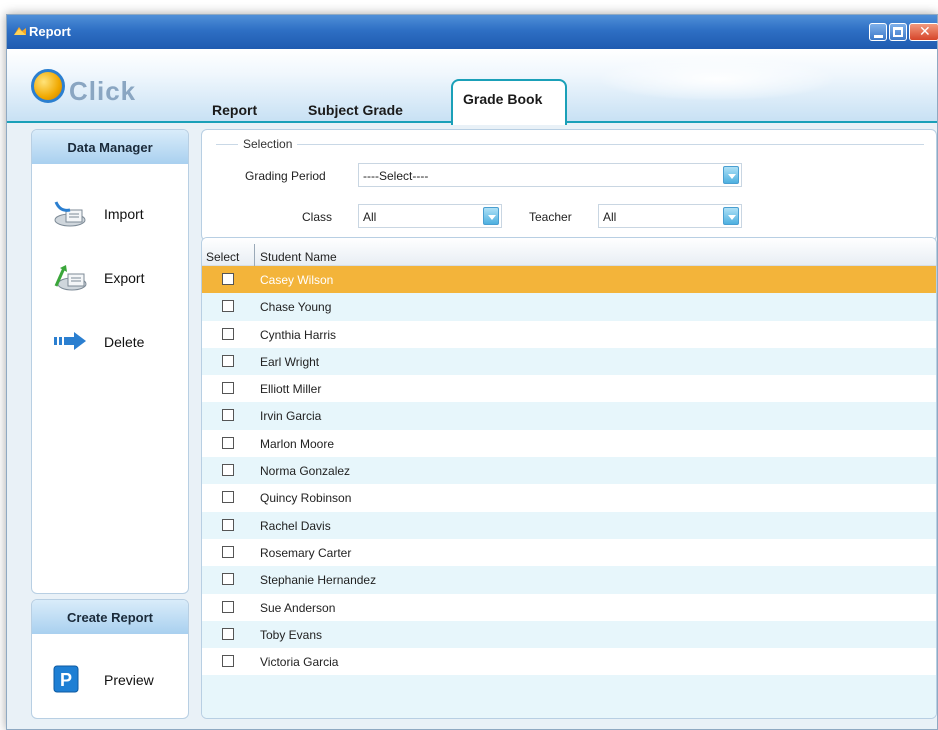 This screenshot has height=730, width=938. Describe the element at coordinates (110, 361) in the screenshot. I see `data-manager-panel: Data Manager Import Export Delete` at that location.